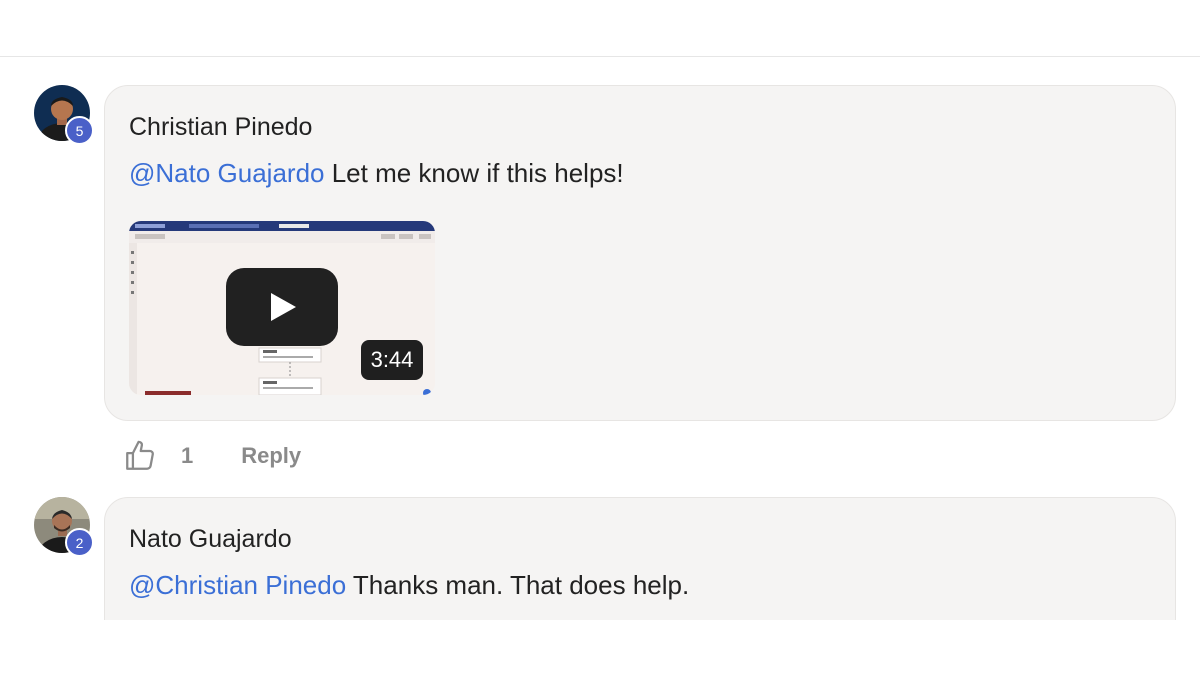 The width and height of the screenshot is (1200, 677). Describe the element at coordinates (210, 539) in the screenshot. I see `comment-author: Nato Guajardo` at that location.